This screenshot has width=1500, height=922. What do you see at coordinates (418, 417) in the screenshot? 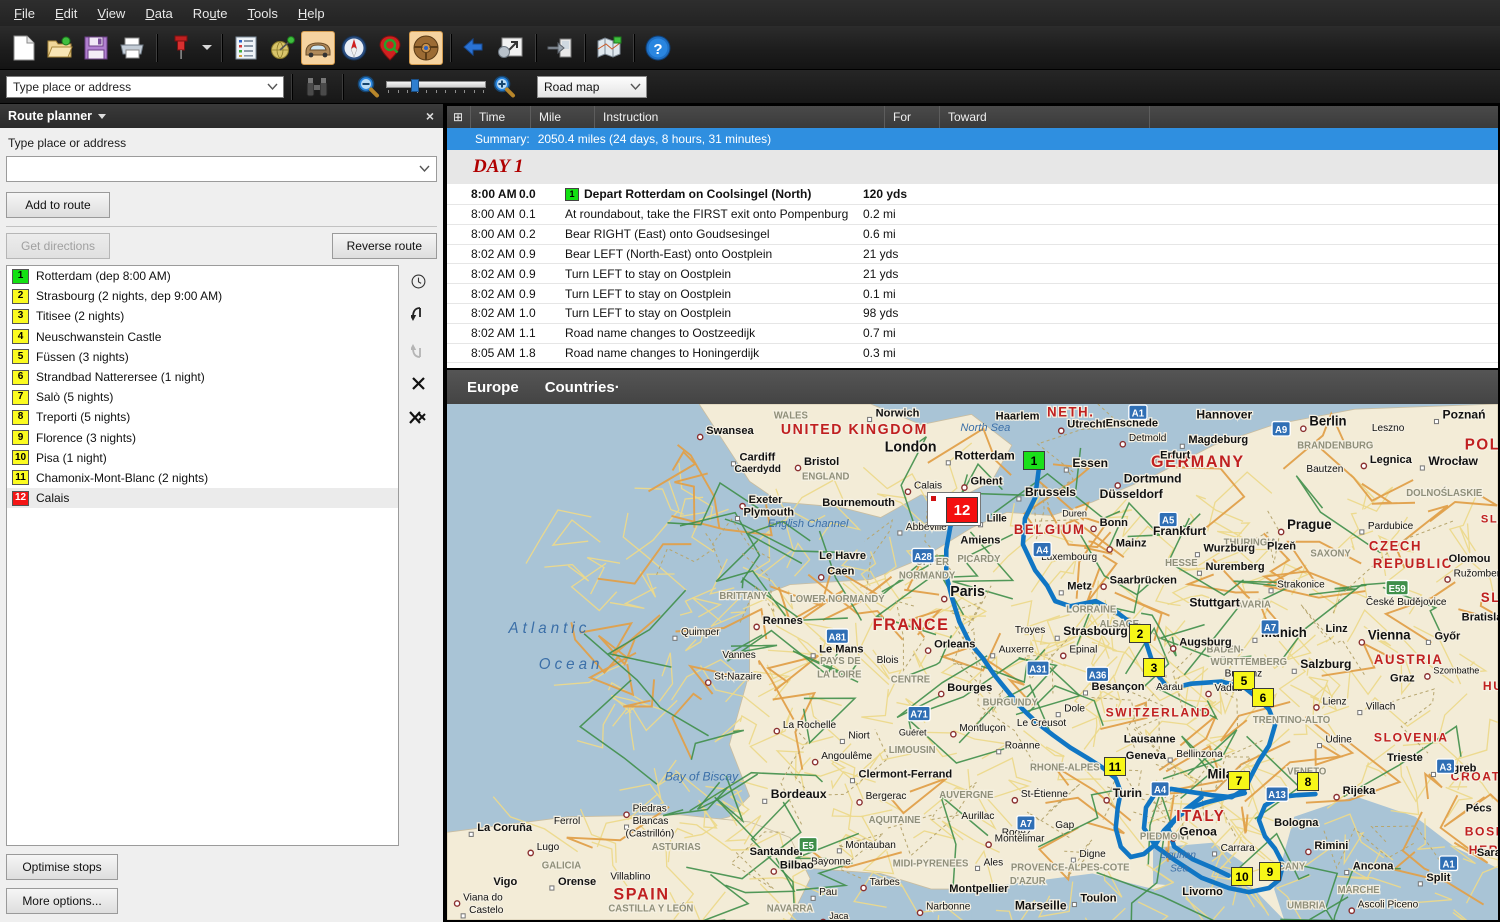
I see `delete-all-stops-icon` at bounding box center [418, 417].